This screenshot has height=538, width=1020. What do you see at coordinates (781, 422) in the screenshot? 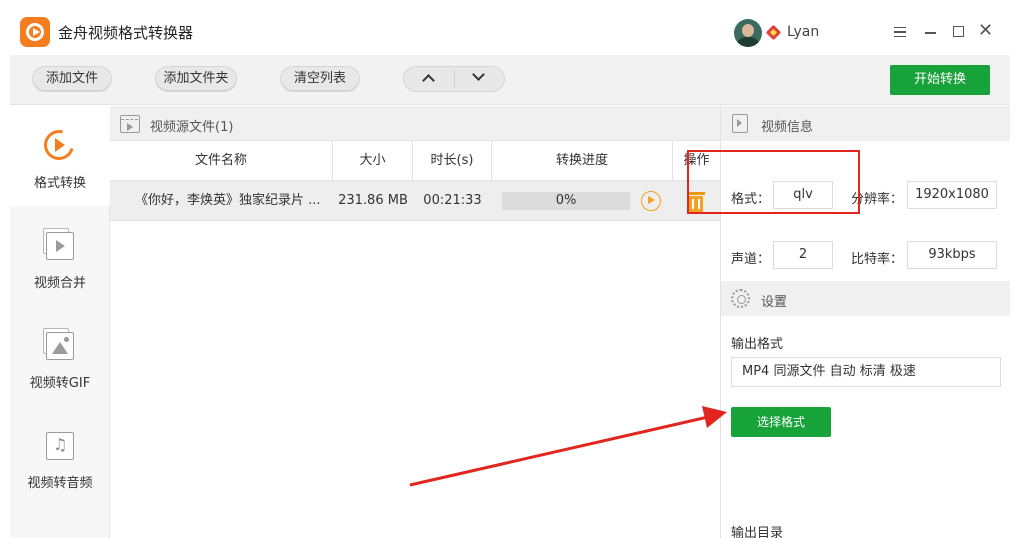
I see `select-format-button: 选择格式` at bounding box center [781, 422].